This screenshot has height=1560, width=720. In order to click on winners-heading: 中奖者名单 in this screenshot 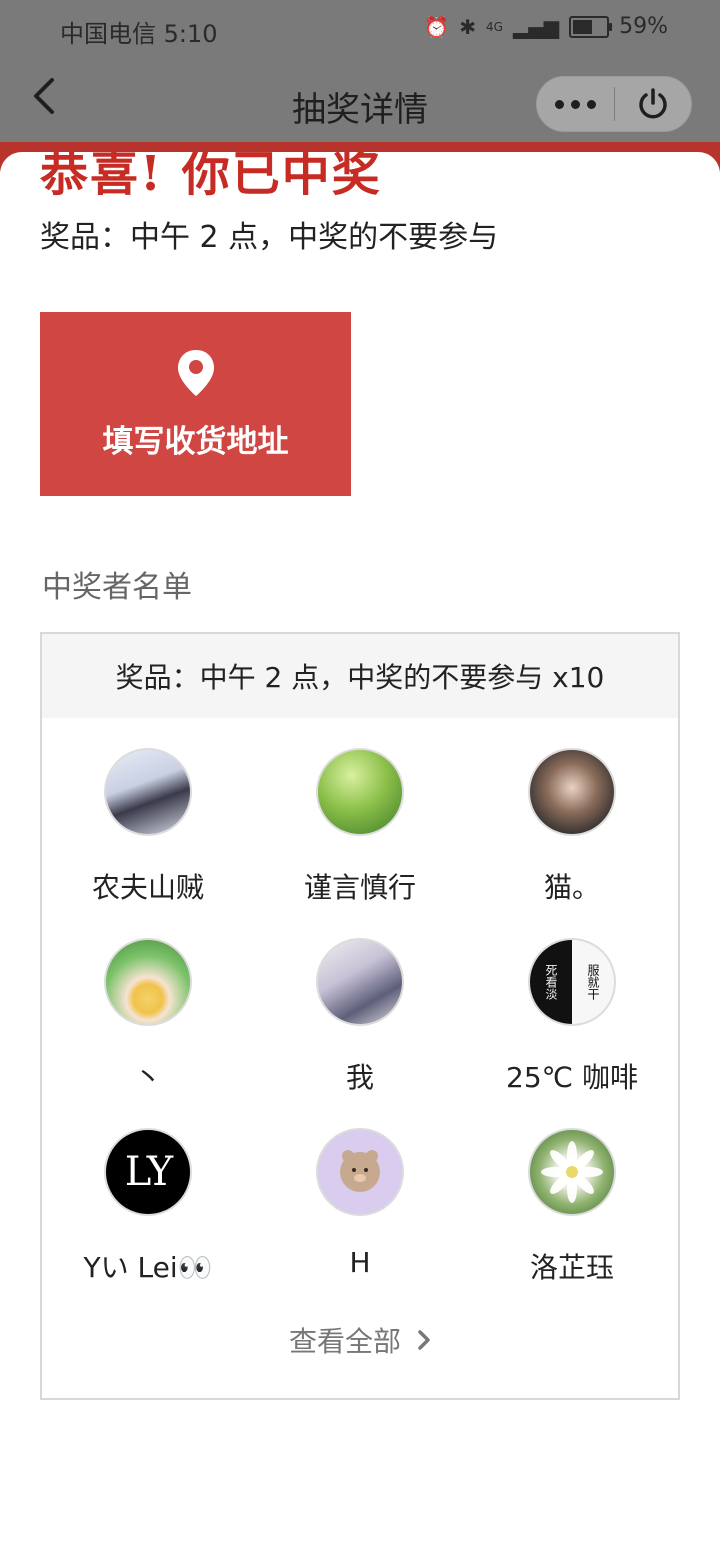, I will do `click(117, 587)`.